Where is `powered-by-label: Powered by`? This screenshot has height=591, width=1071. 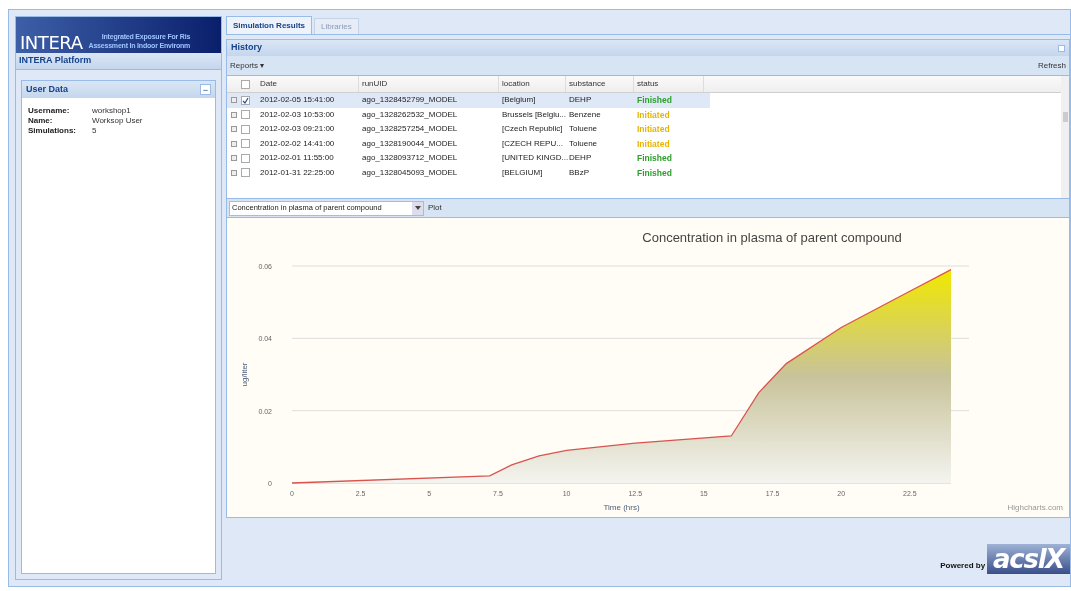
powered-by-label: Powered by is located at coordinates (963, 566).